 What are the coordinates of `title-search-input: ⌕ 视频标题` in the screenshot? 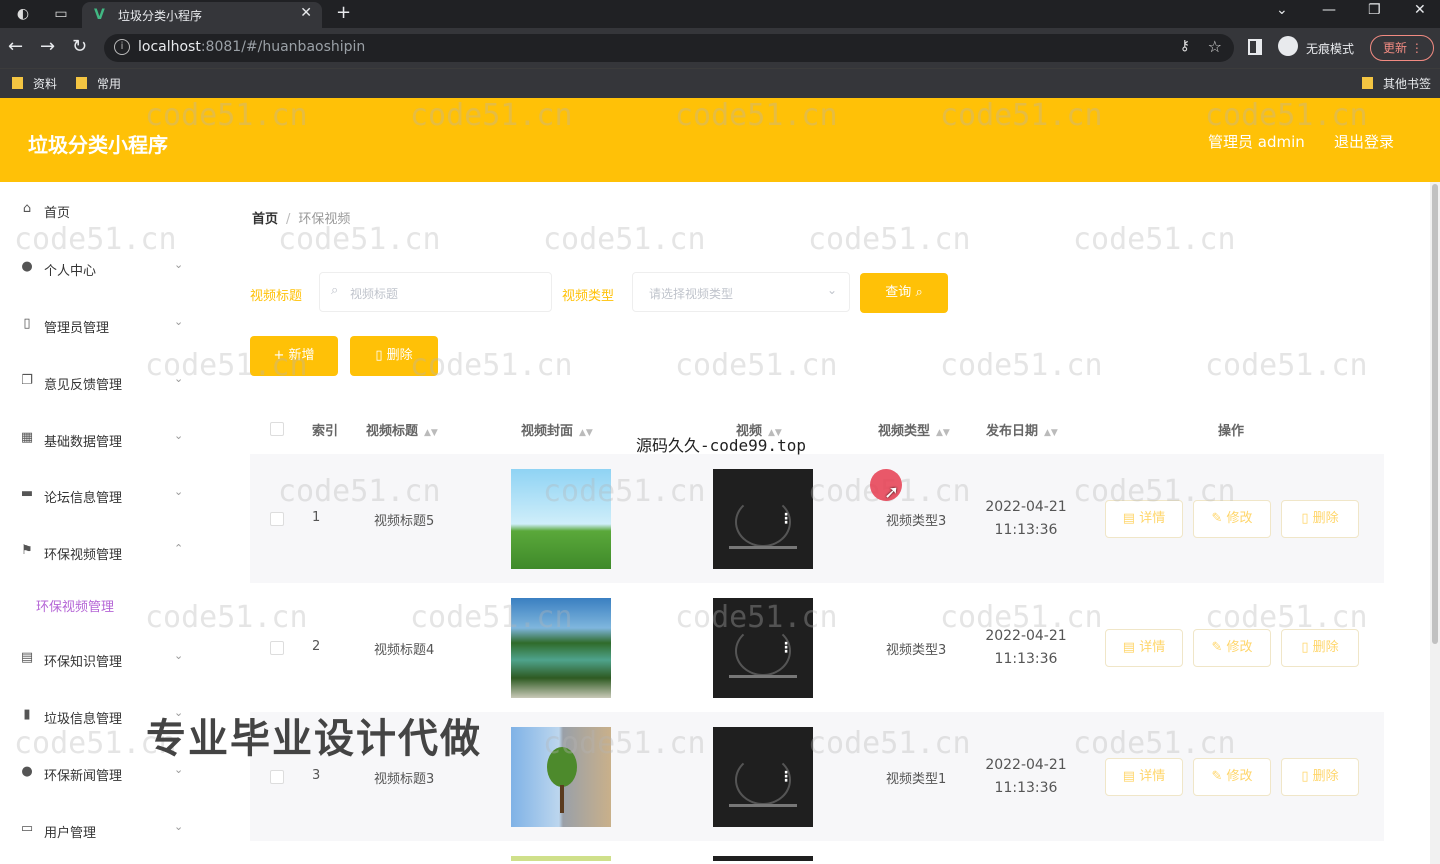 It's located at (435, 292).